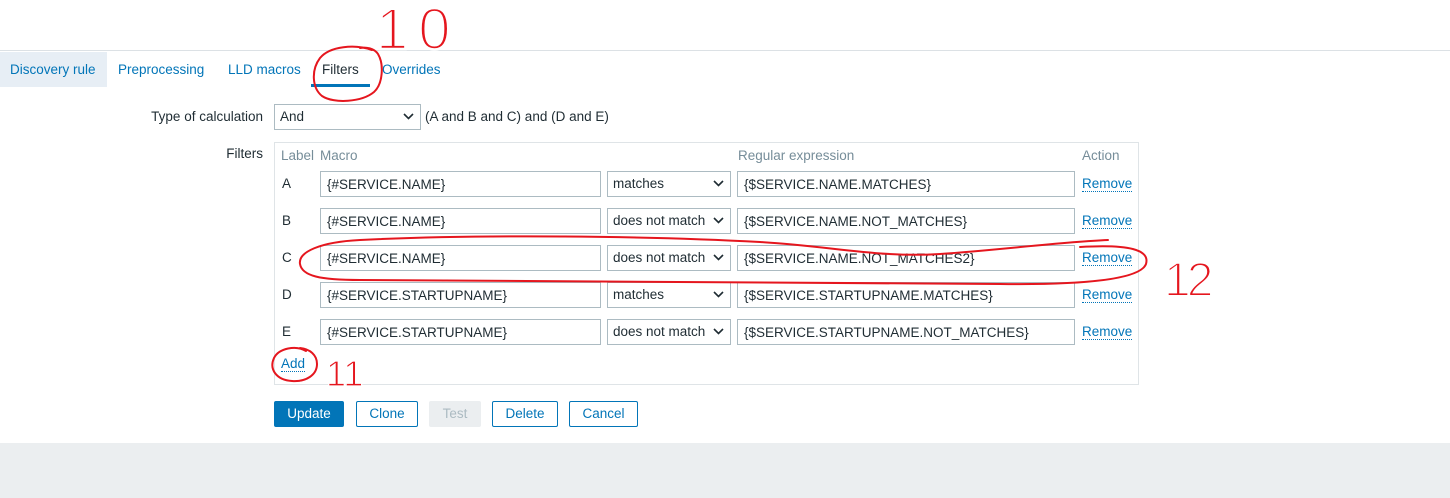 This screenshot has height=498, width=1450. Describe the element at coordinates (725, 50) in the screenshot. I see `header-divider` at that location.